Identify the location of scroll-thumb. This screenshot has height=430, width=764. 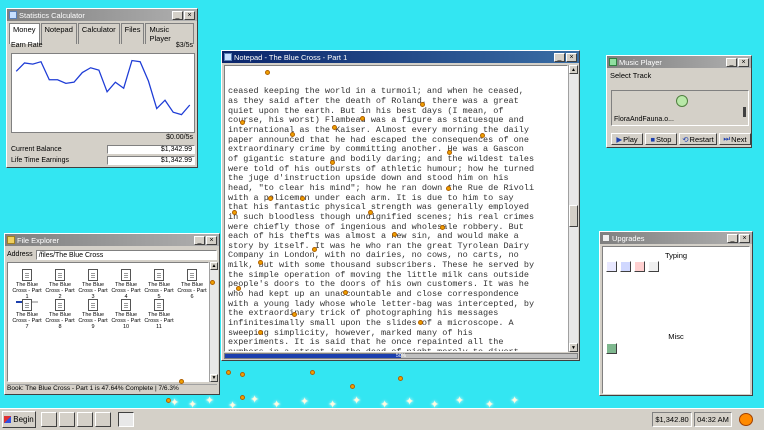
(573, 216).